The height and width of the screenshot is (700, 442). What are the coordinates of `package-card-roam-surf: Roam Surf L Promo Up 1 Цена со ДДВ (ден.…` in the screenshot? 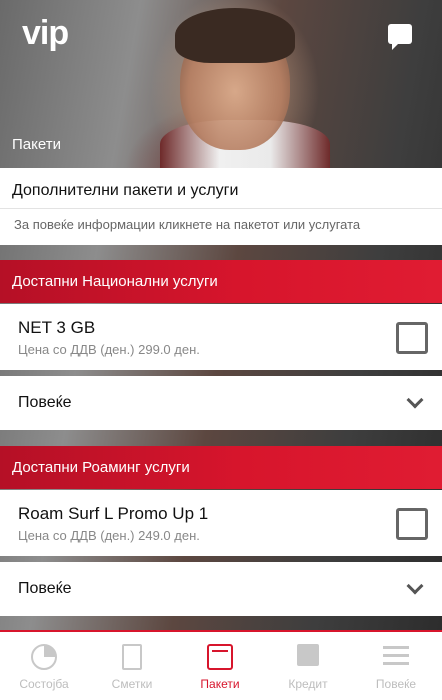 It's located at (221, 523).